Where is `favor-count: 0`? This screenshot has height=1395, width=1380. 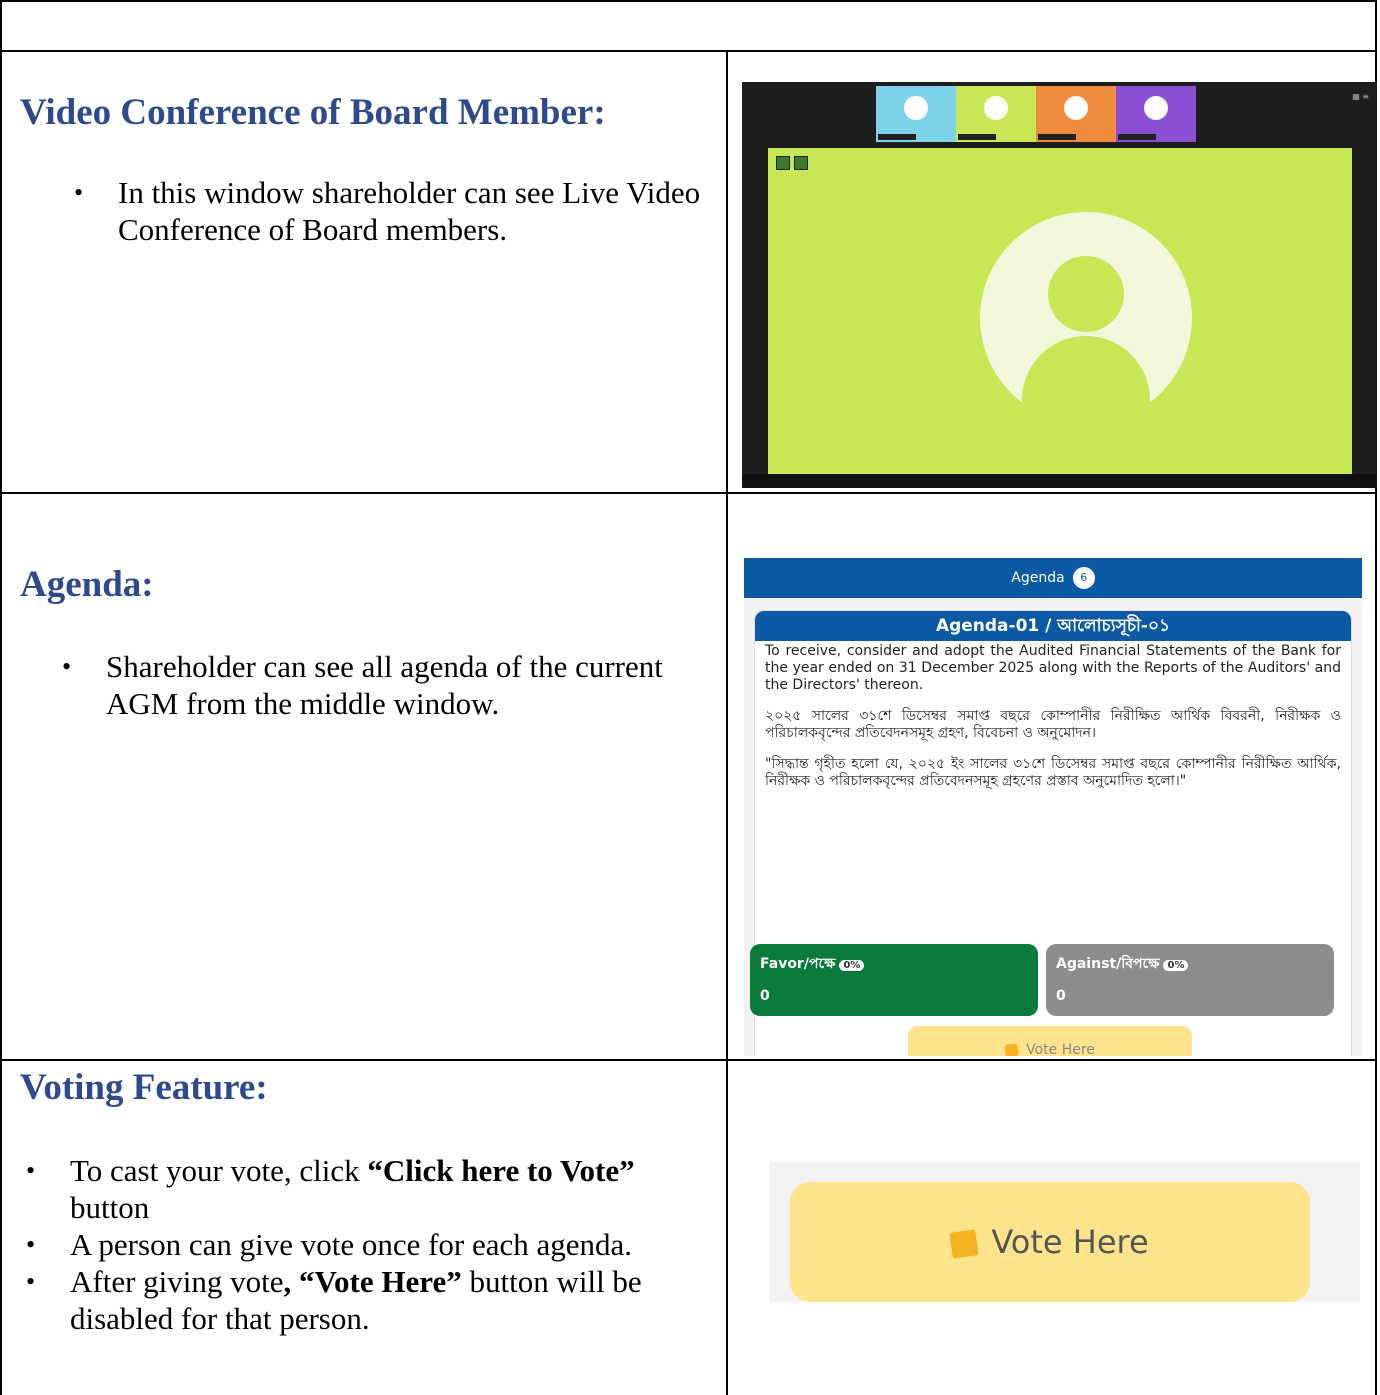
favor-count: 0 is located at coordinates (765, 996).